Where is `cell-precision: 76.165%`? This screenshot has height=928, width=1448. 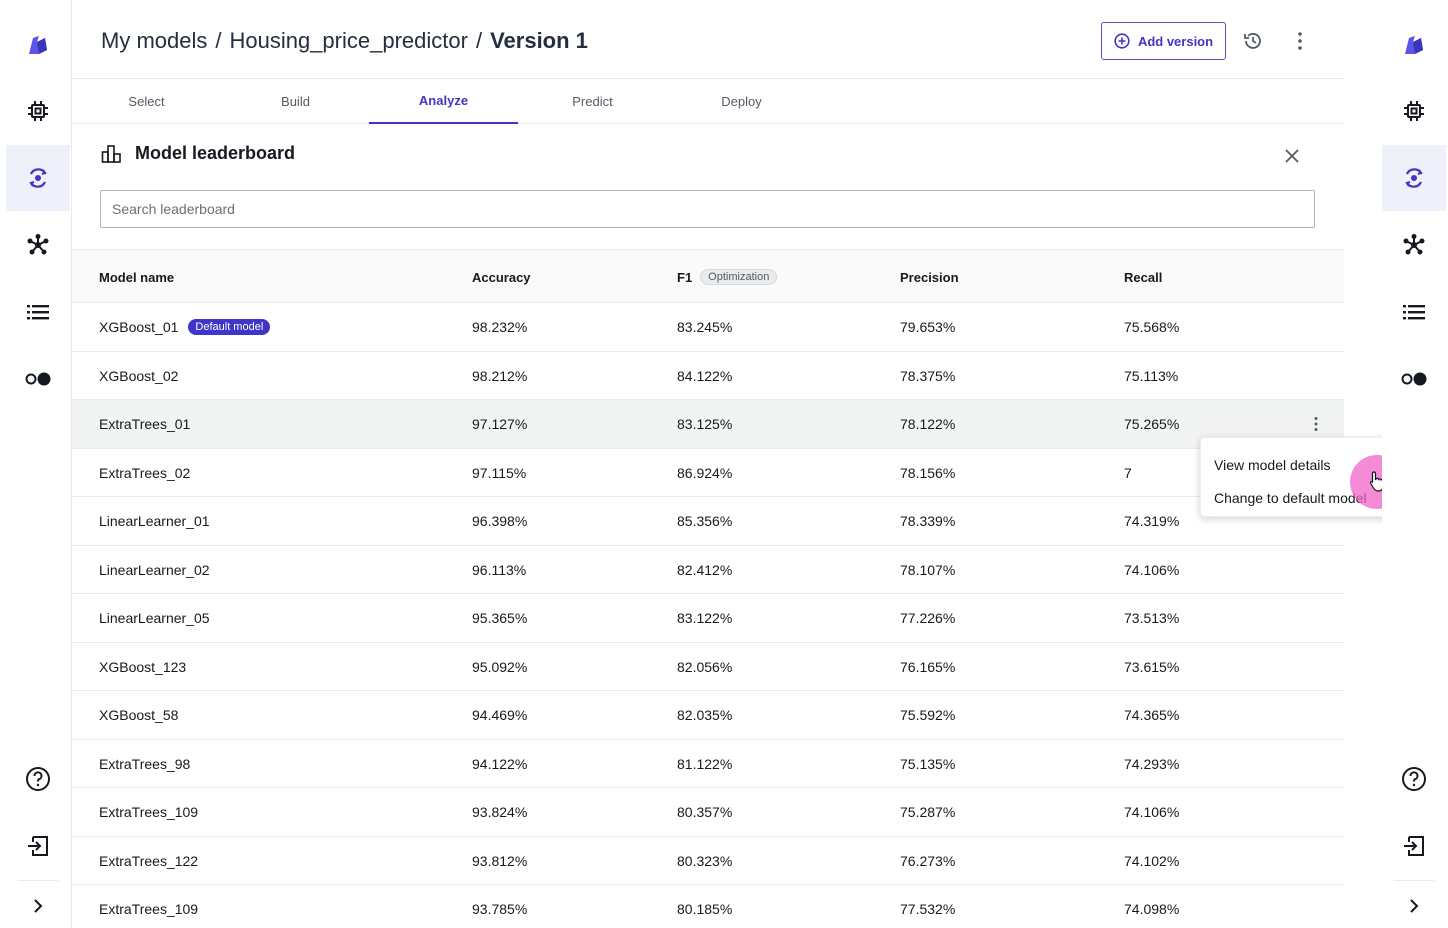
cell-precision: 76.165% is located at coordinates (927, 667).